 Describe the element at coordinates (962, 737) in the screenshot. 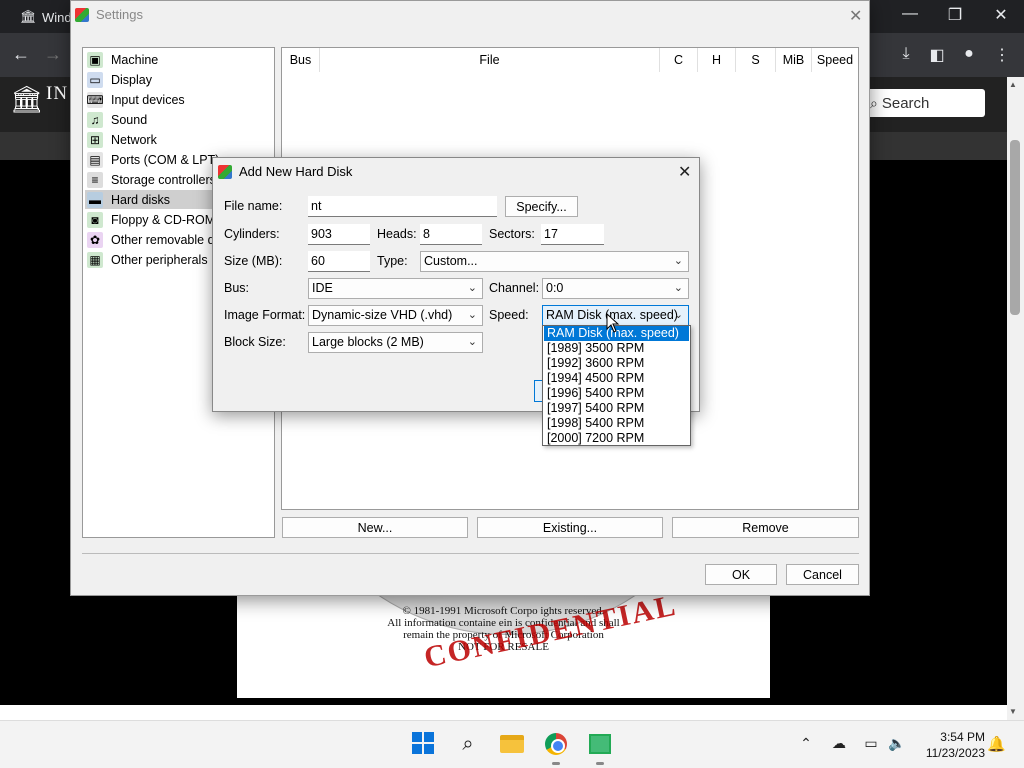

I see `clock-time: 3:54 PM` at that location.